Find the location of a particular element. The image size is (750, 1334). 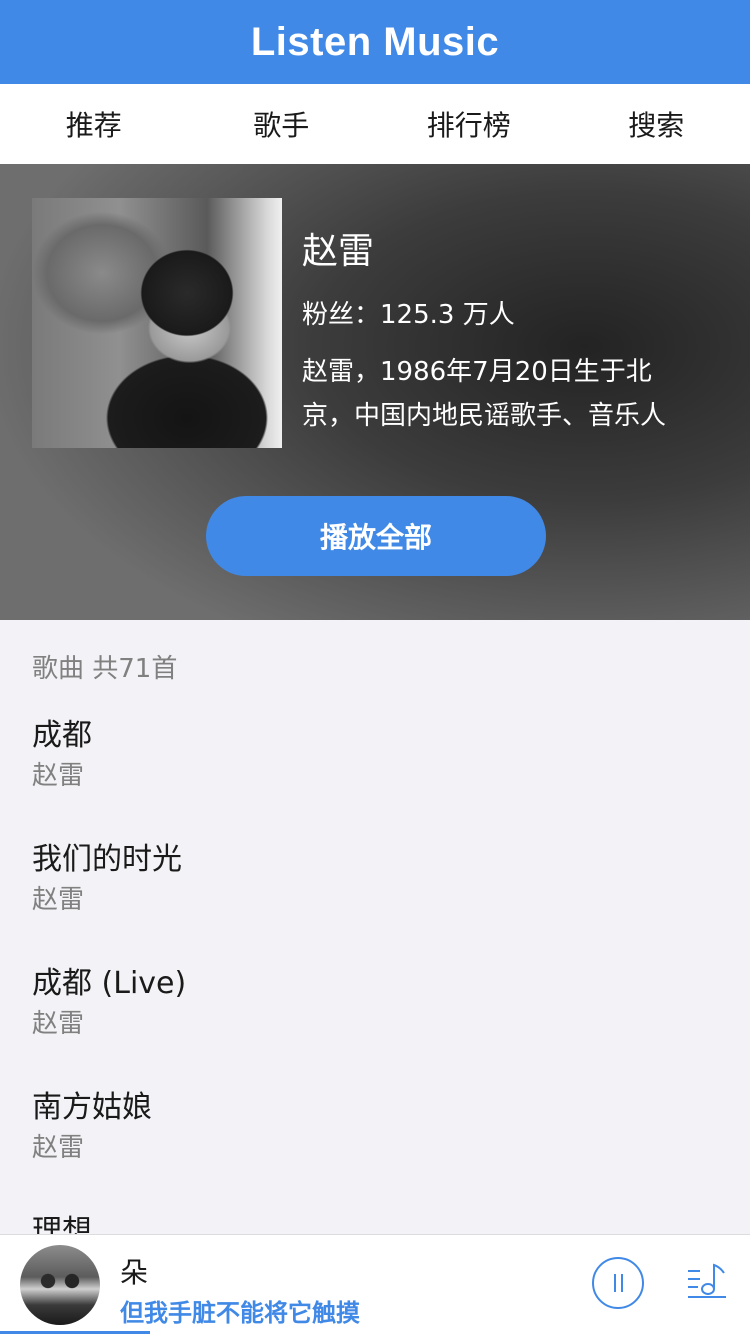

app-title: Listen Music is located at coordinates (375, 41).